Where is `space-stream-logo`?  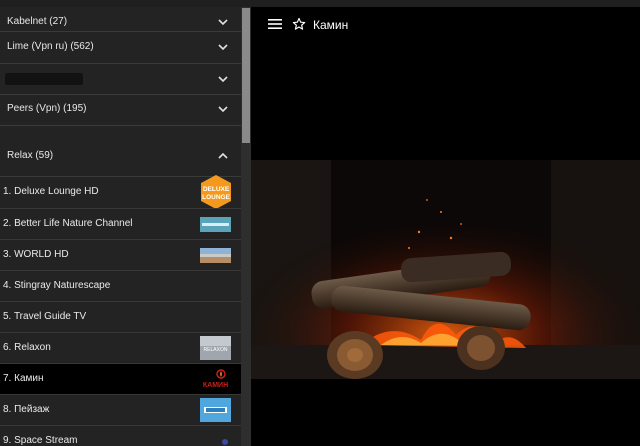
space-stream-logo is located at coordinates (225, 442).